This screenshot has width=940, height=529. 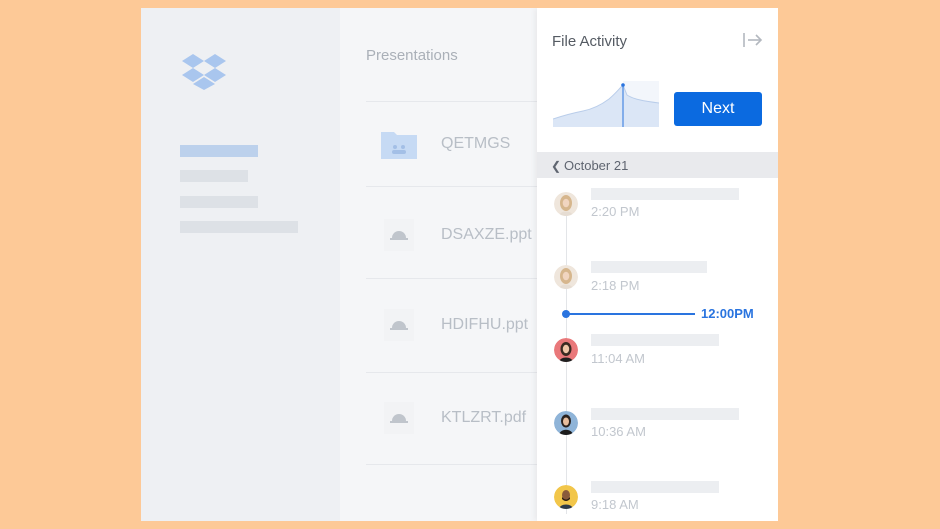 I want to click on date-header: ❮ October 21, so click(x=657, y=165).